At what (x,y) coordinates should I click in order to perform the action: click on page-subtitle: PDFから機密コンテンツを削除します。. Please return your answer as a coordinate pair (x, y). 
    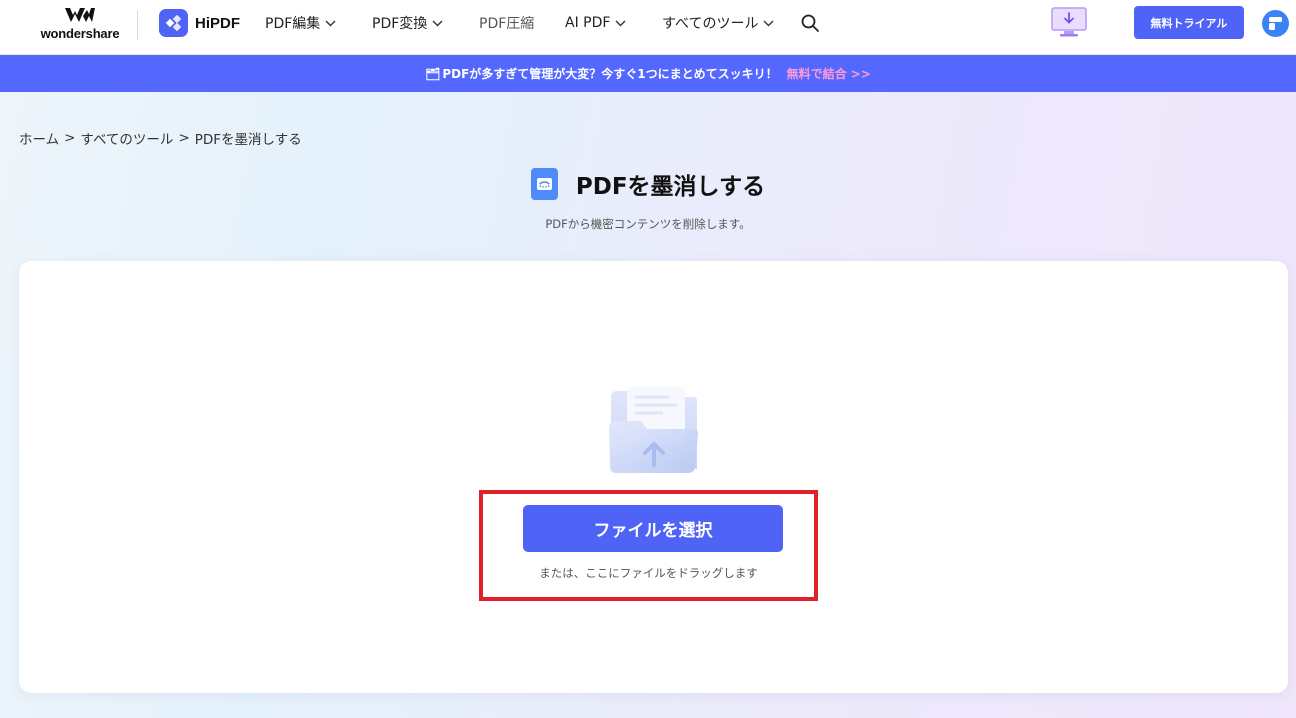
    Looking at the image, I should click on (648, 224).